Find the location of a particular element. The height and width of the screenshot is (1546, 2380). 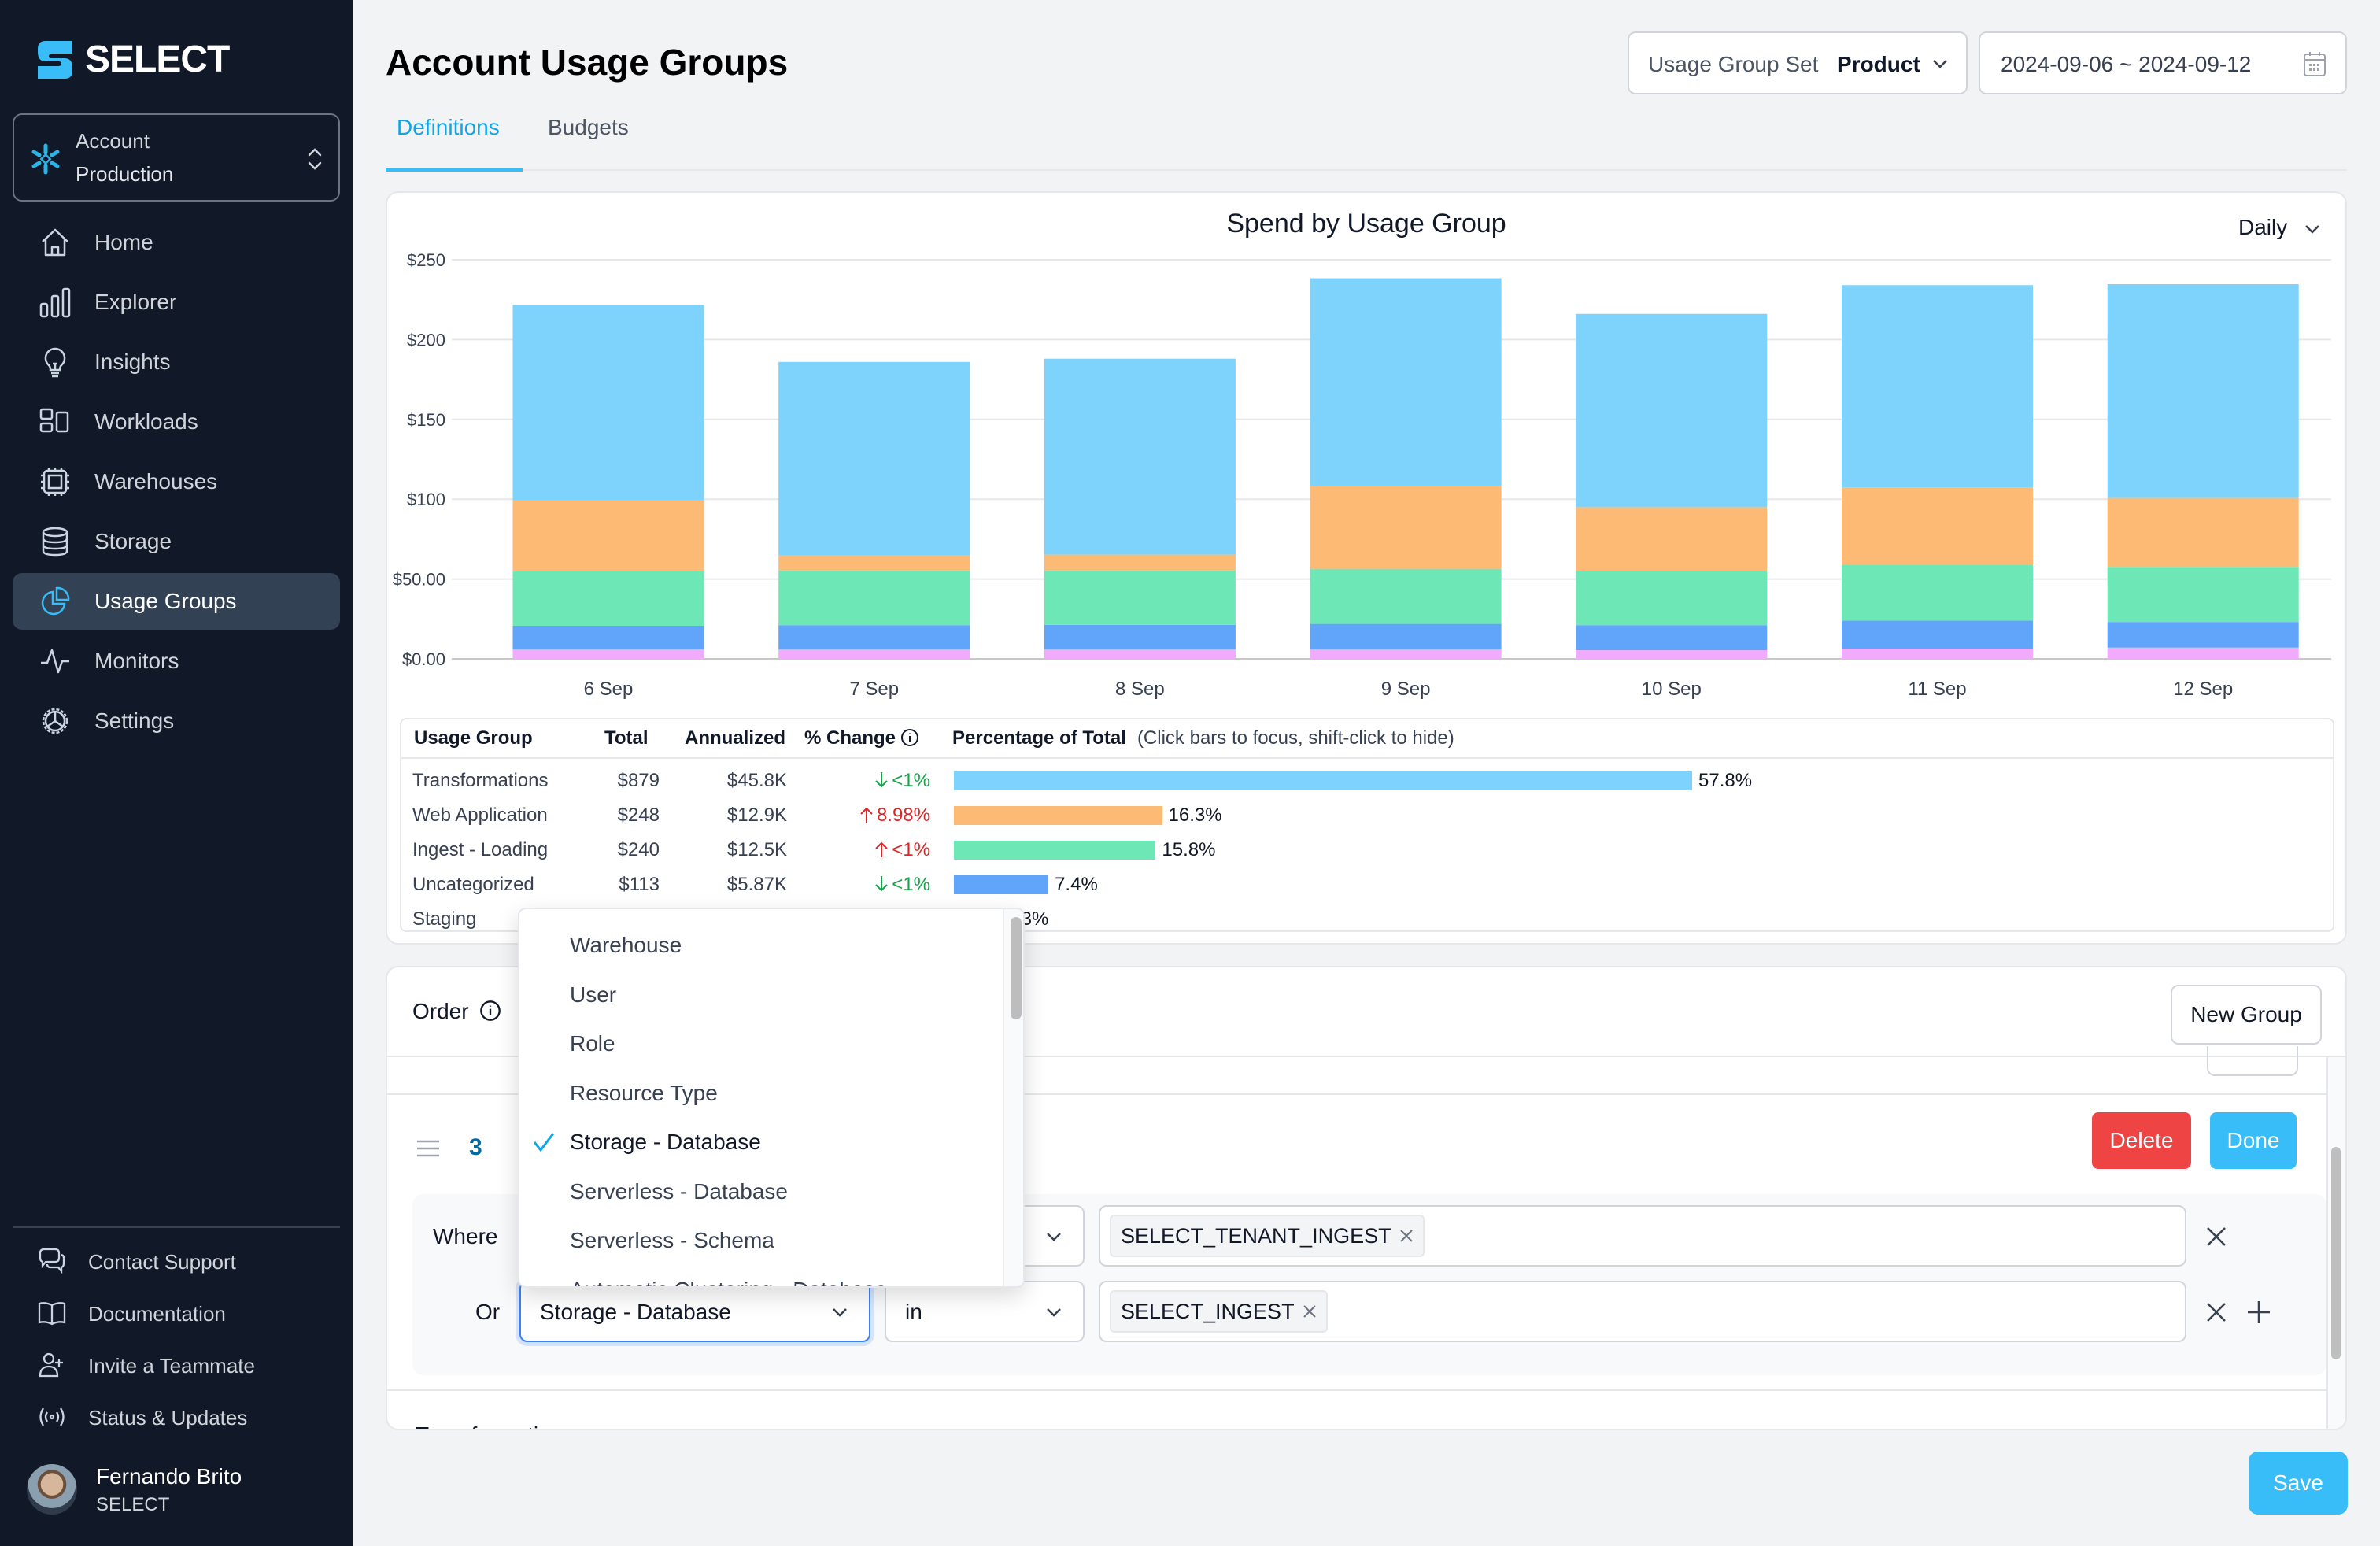

sidebar-link-contact-support: Contact Support is located at coordinates (187, 1263).